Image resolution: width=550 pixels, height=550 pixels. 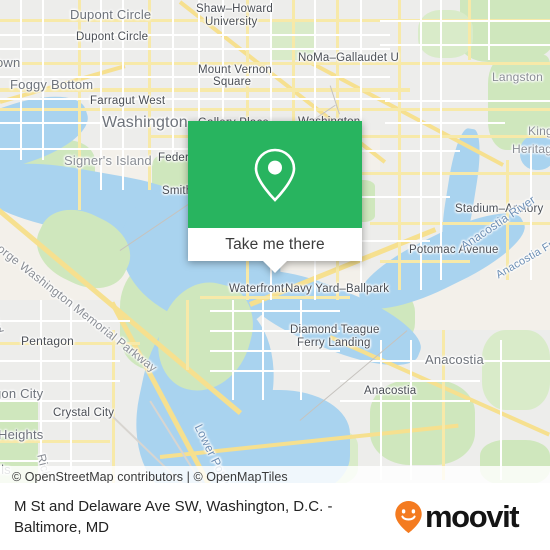 I want to click on map-pin-icon, so click(x=275, y=175).